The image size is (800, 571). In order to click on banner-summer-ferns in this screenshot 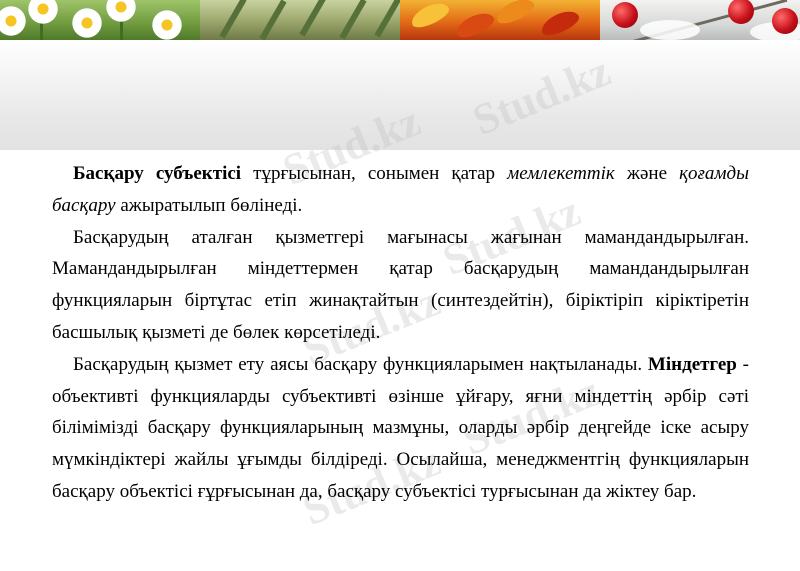, I will do `click(300, 20)`.